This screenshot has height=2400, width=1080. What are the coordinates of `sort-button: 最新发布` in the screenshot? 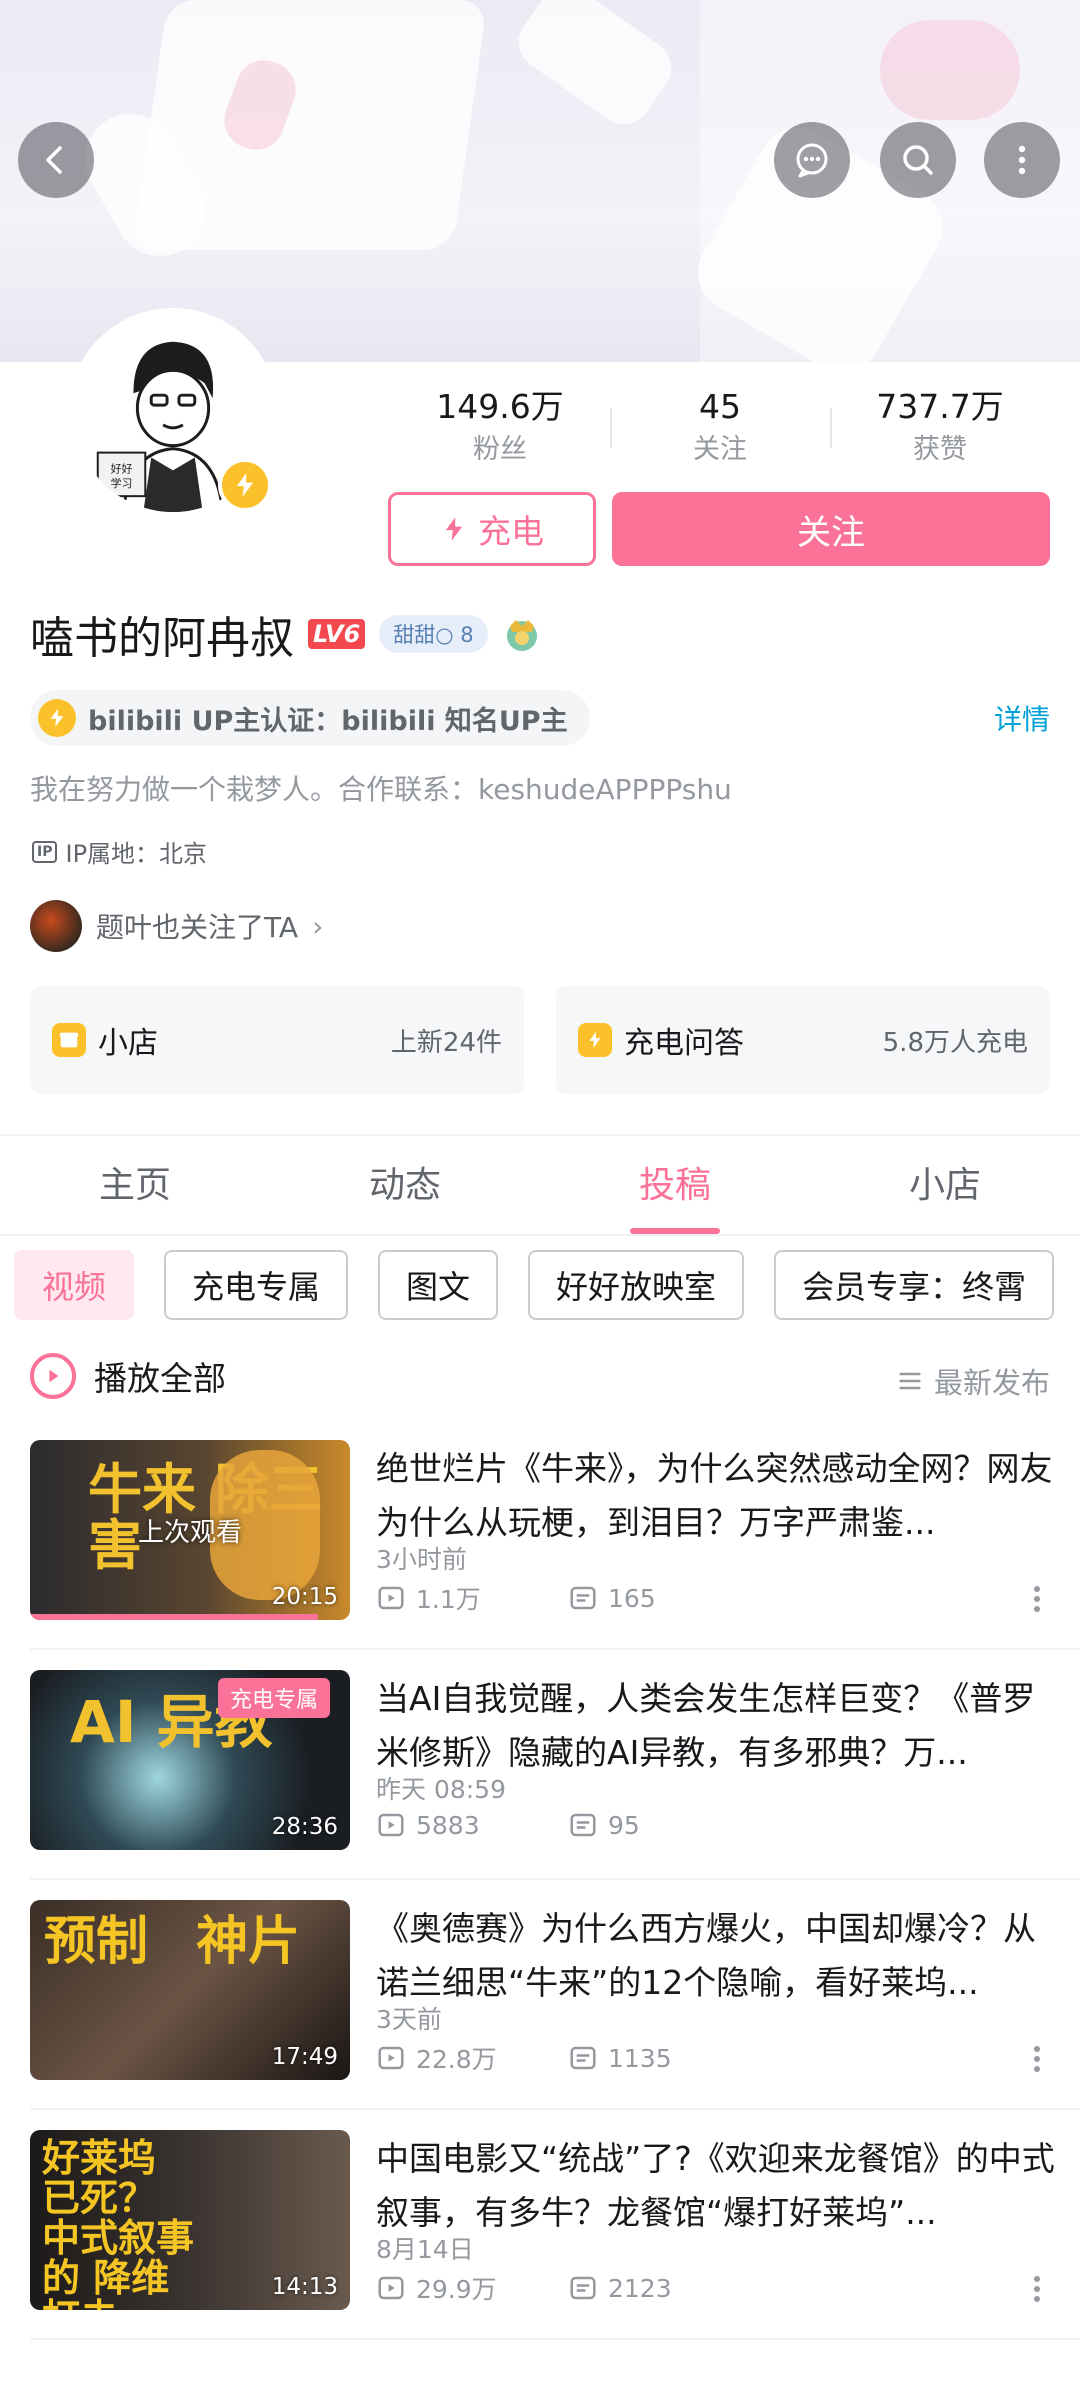 It's located at (973, 1381).